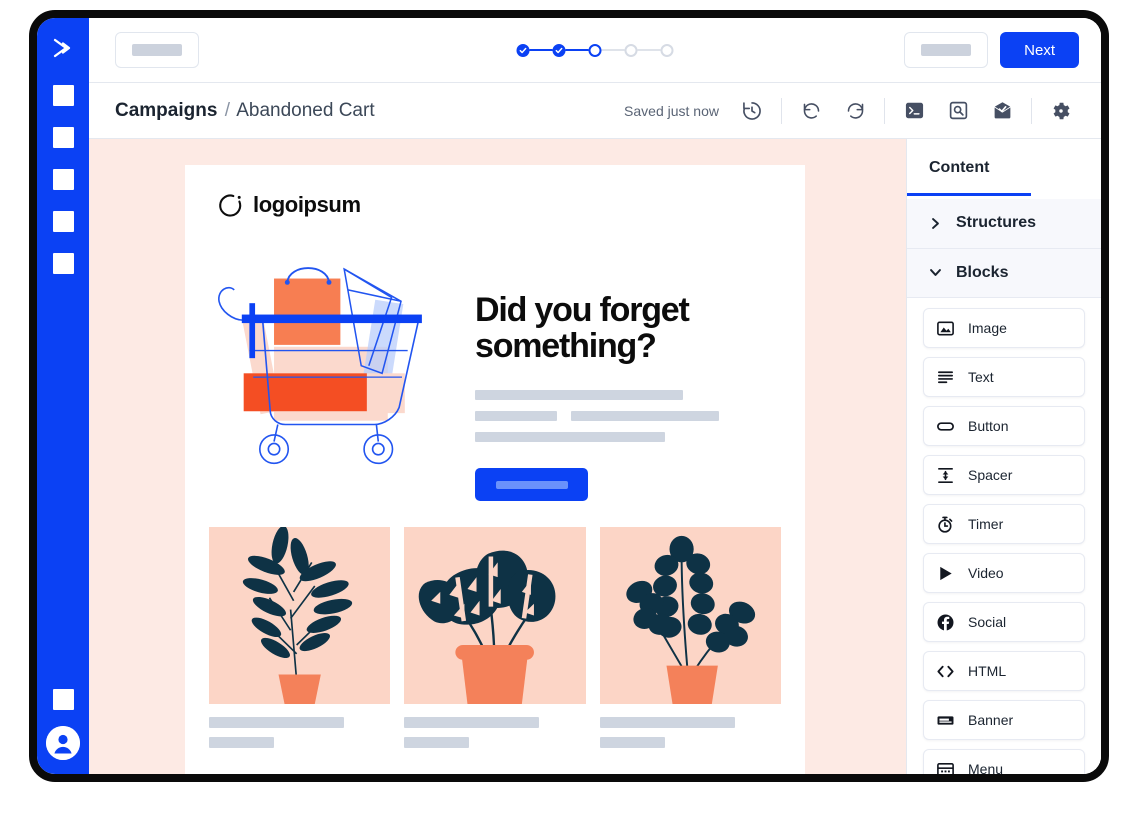 The image size is (1138, 832). I want to click on accordion-blocks: Blocks, so click(1004, 273).